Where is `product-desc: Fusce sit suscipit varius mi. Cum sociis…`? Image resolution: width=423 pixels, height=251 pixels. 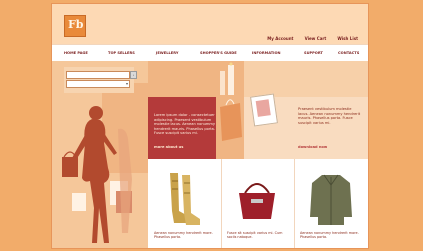
product-desc: Fusce sit suscipit varius mi. Cum sociis… is located at coordinates (255, 235).